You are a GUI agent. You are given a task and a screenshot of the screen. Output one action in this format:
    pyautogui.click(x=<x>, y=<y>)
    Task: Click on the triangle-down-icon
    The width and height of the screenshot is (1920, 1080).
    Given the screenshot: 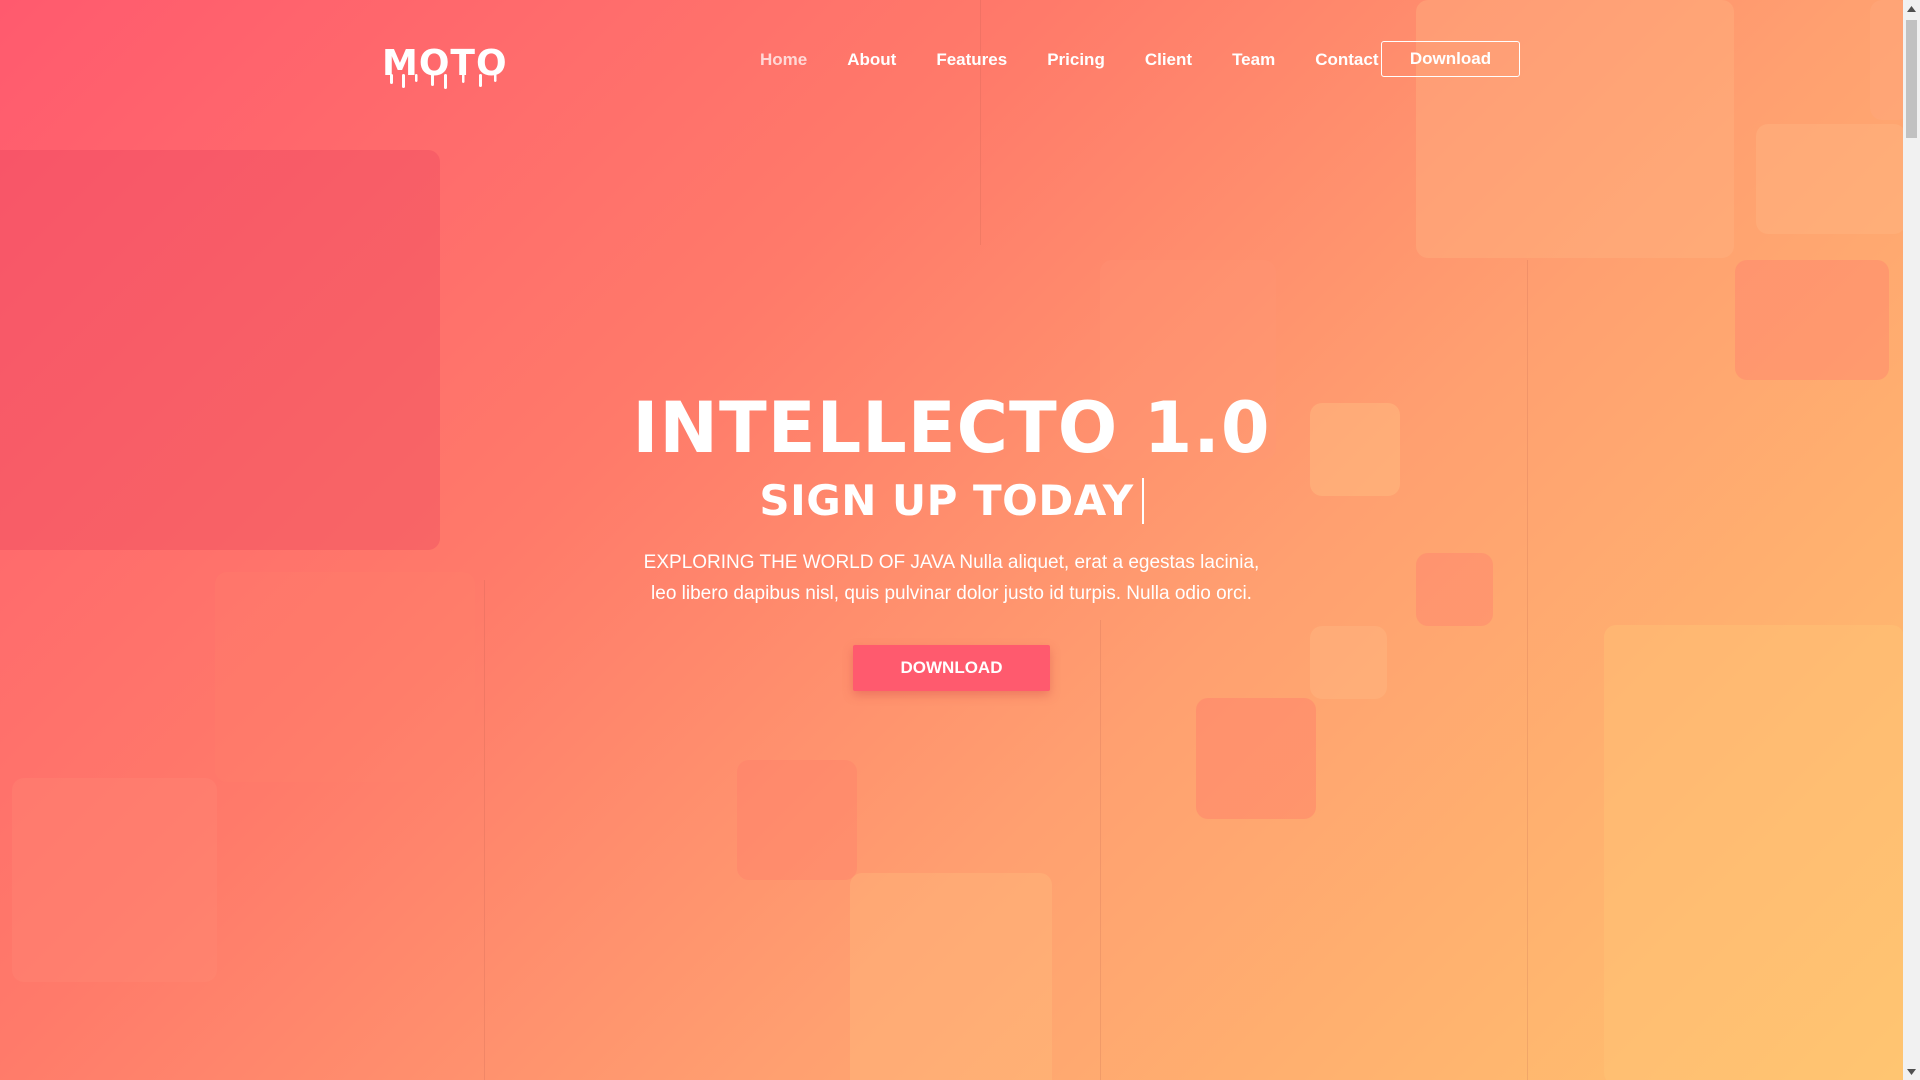 What is the action you would take?
    pyautogui.click(x=1911, y=1071)
    